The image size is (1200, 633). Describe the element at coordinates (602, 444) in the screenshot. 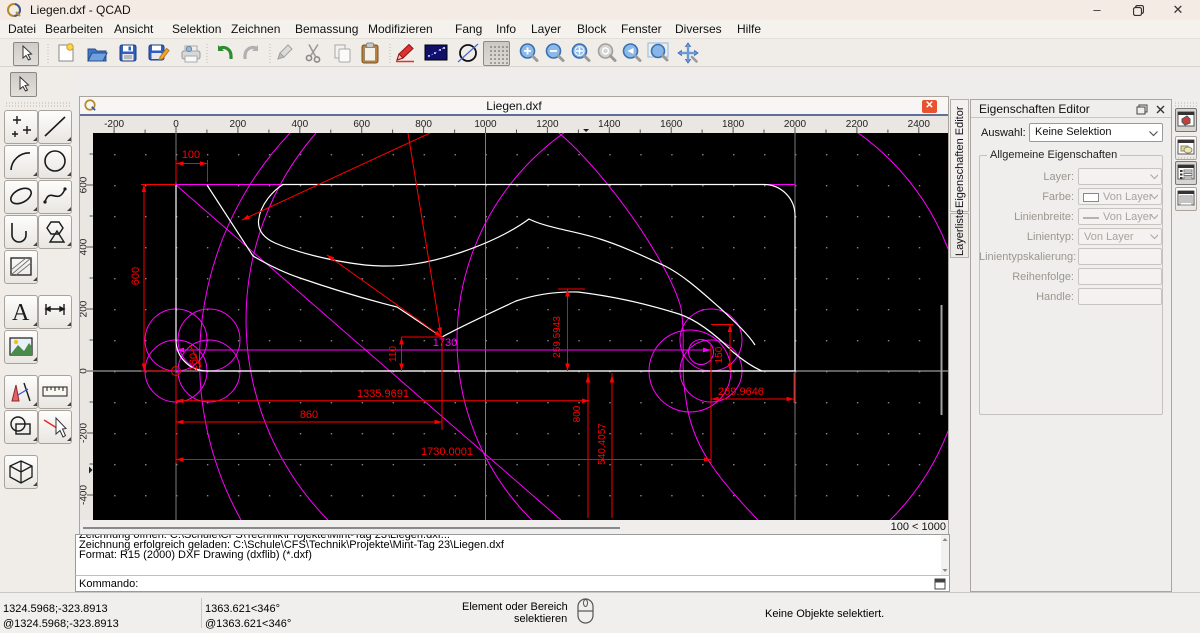

I see `svg-text: 540.4057` at that location.